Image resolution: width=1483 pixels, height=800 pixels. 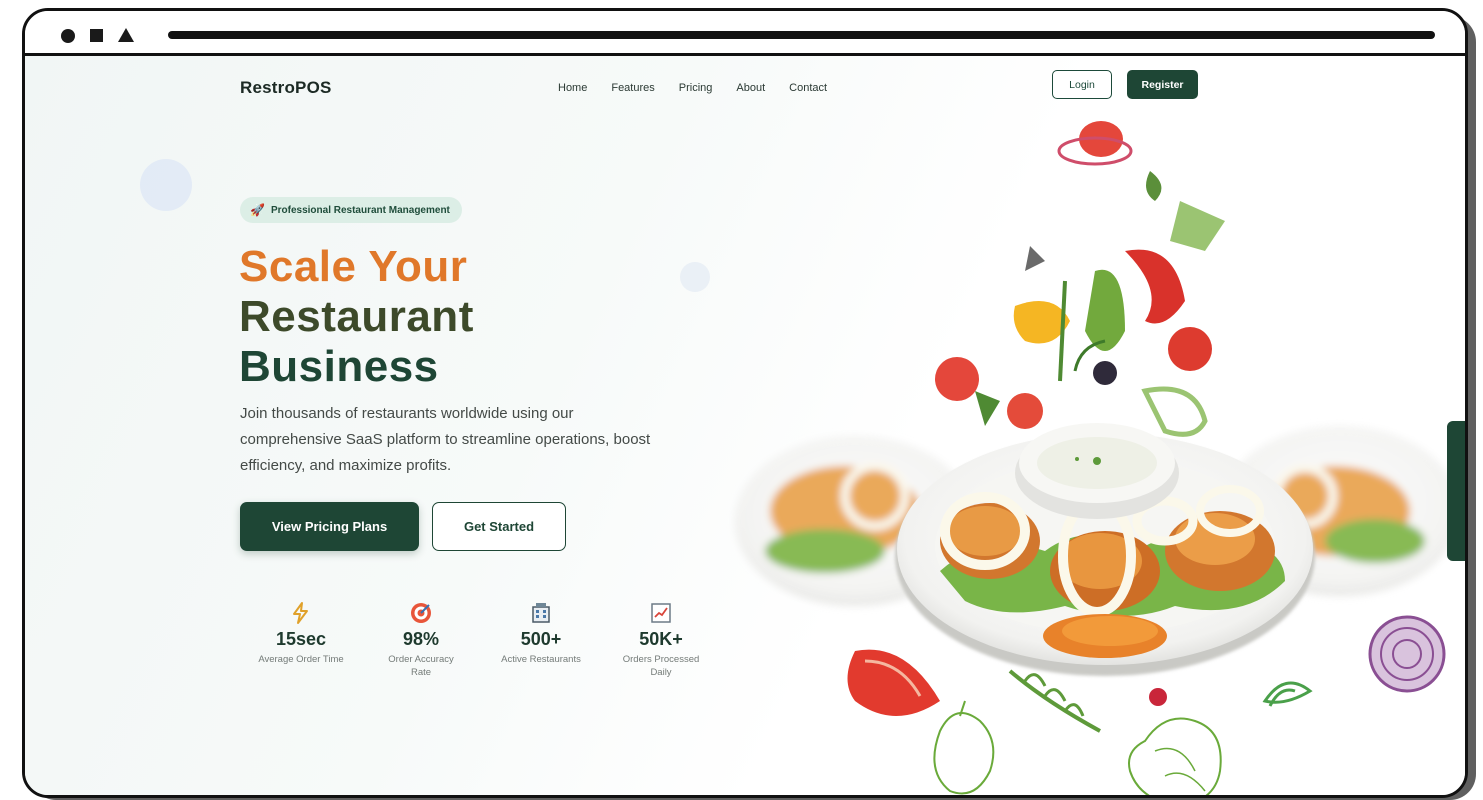 I want to click on stat-value: 500+, so click(x=541, y=639).